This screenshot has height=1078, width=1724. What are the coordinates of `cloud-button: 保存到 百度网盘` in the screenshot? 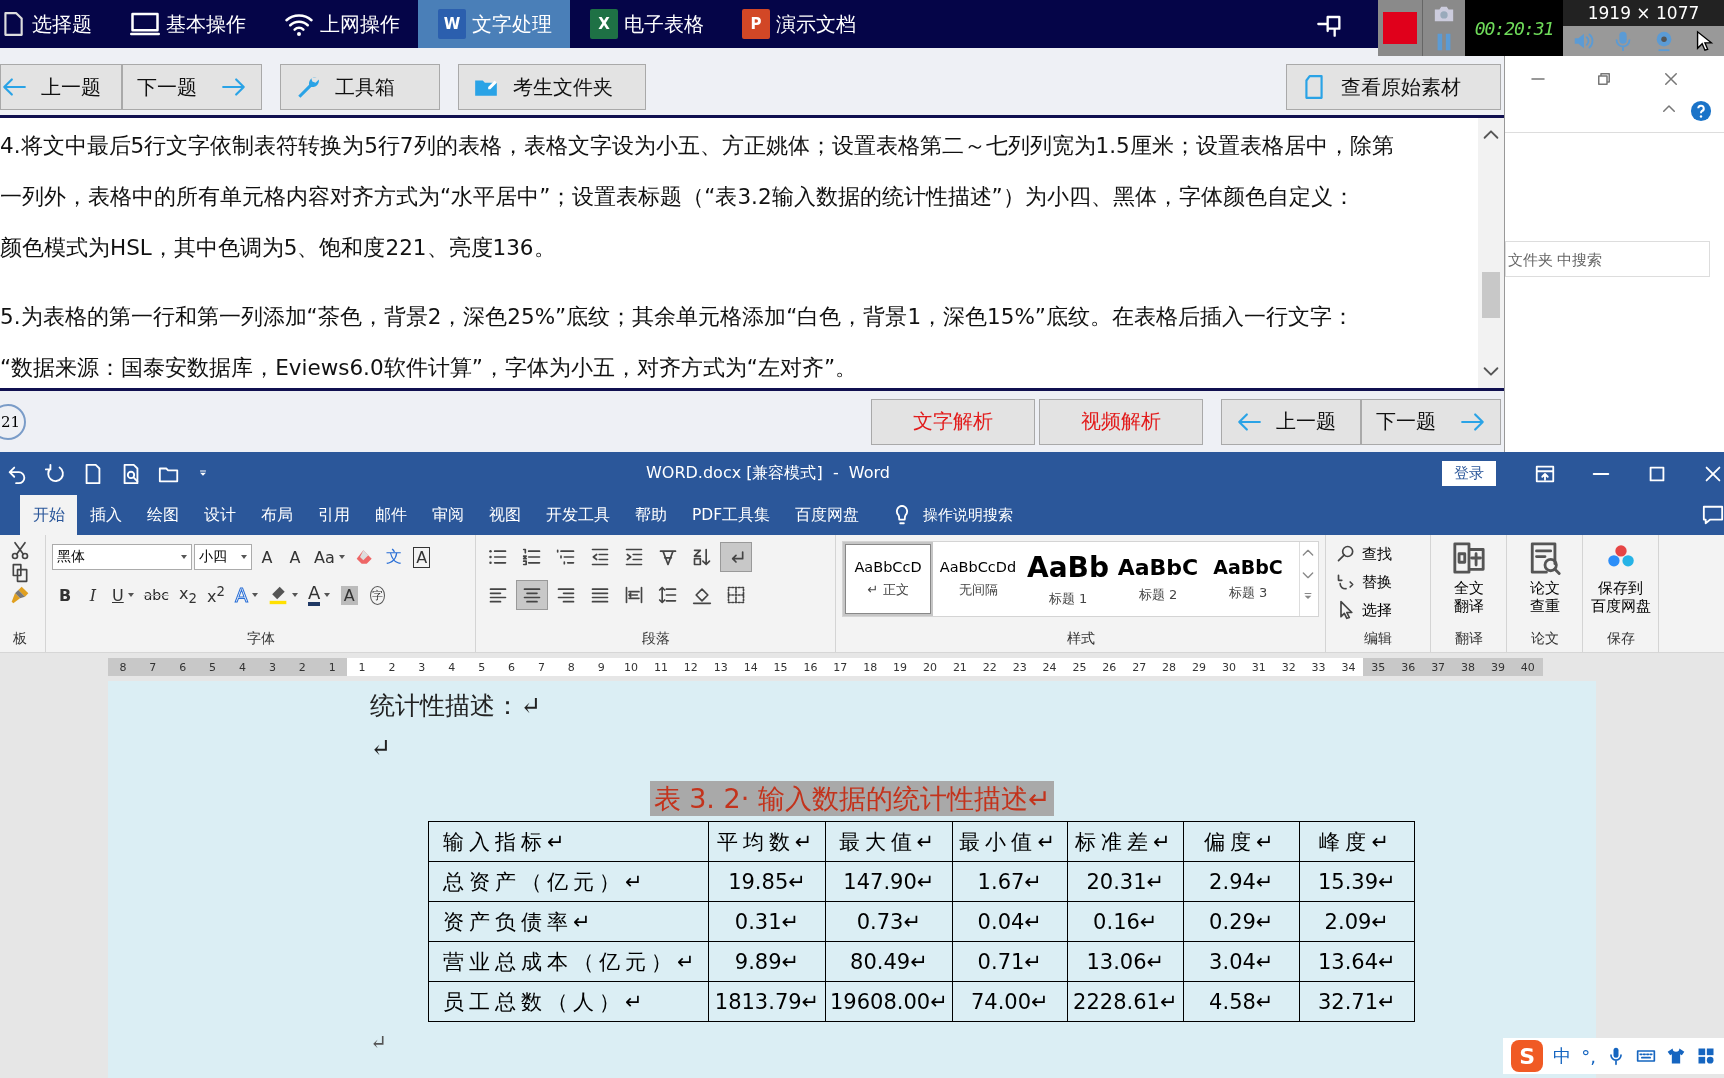 It's located at (1620, 578).